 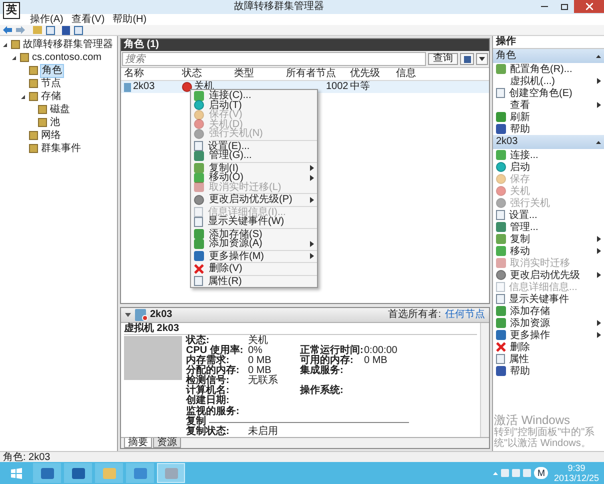 What do you see at coordinates (254, 281) in the screenshot?
I see `context-menu-item: 属性(R)` at bounding box center [254, 281].